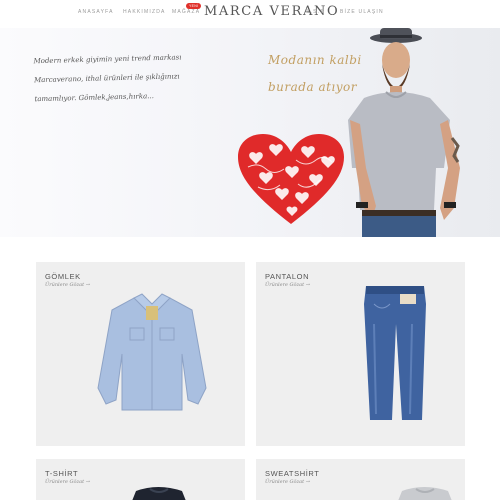 Image resolution: width=500 pixels, height=500 pixels. What do you see at coordinates (425, 493) in the screenshot?
I see `sweatshirt-image` at bounding box center [425, 493].